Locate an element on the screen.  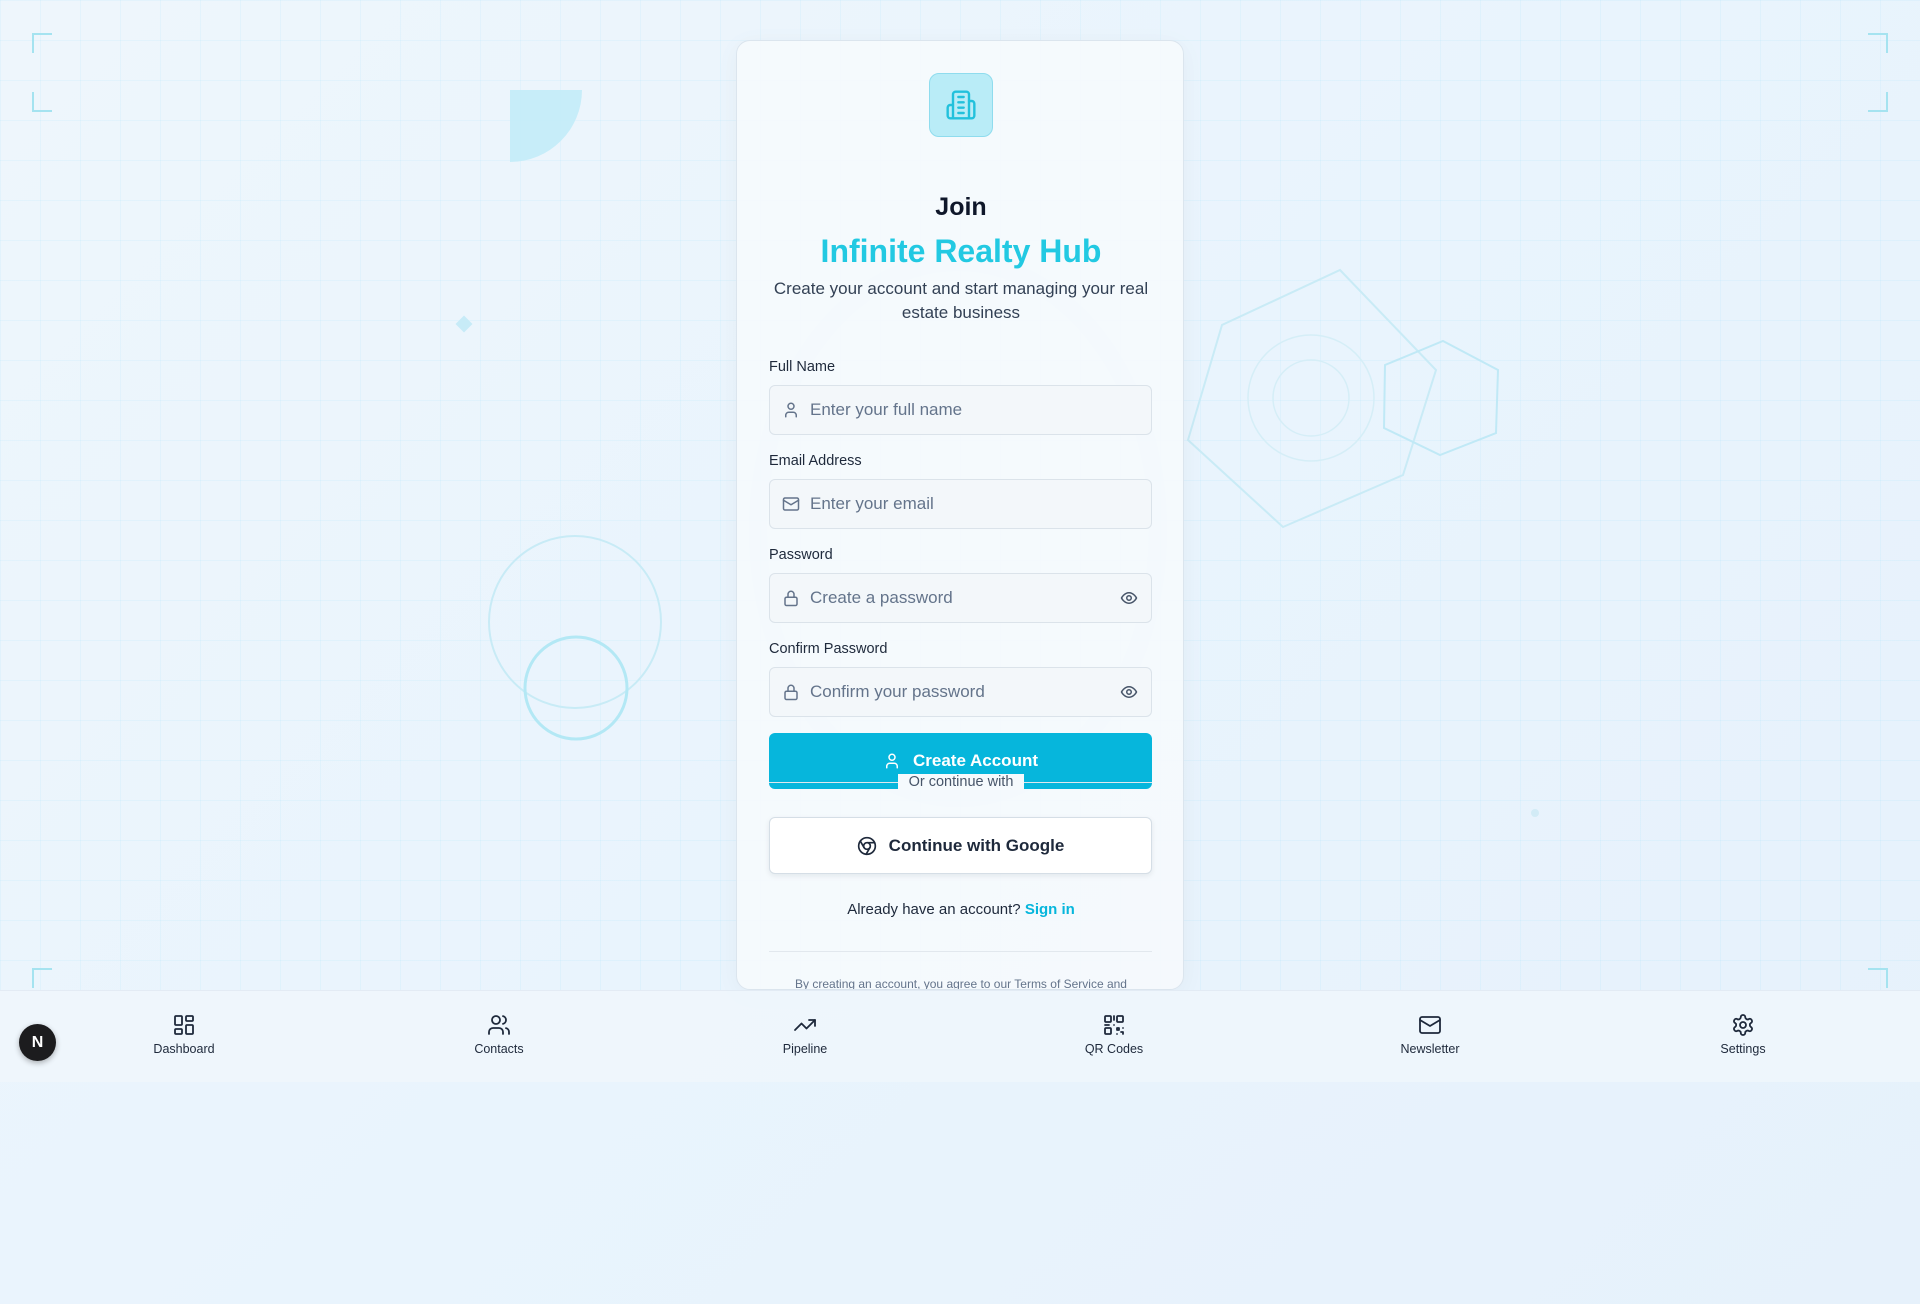
dashboard-icon is located at coordinates (184, 1025).